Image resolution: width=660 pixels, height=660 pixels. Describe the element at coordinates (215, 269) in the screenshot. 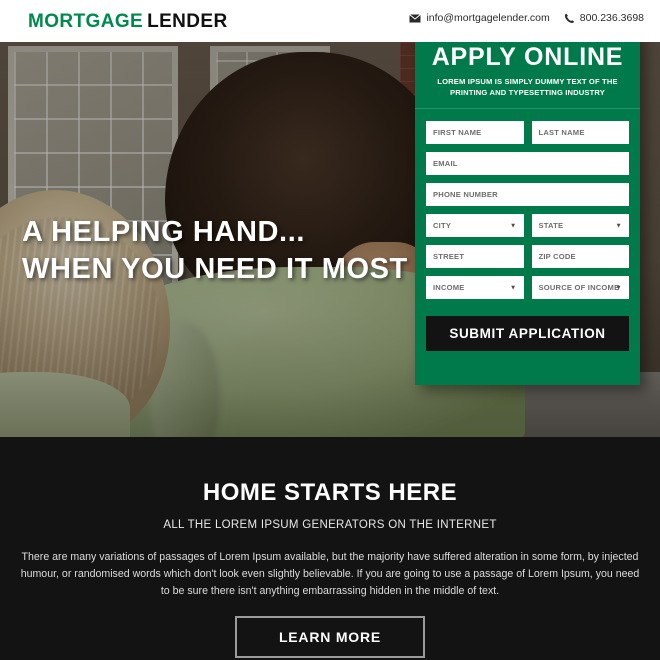

I see `hero-headline-line-2: WHEN YOU NEED IT MOST` at that location.